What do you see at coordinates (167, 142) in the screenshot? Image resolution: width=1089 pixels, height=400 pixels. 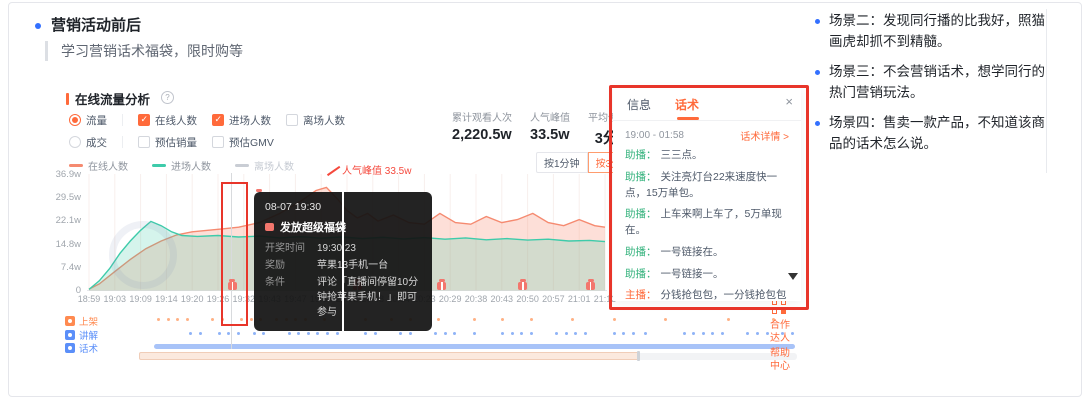 I see `filter-item: 预估销量` at bounding box center [167, 142].